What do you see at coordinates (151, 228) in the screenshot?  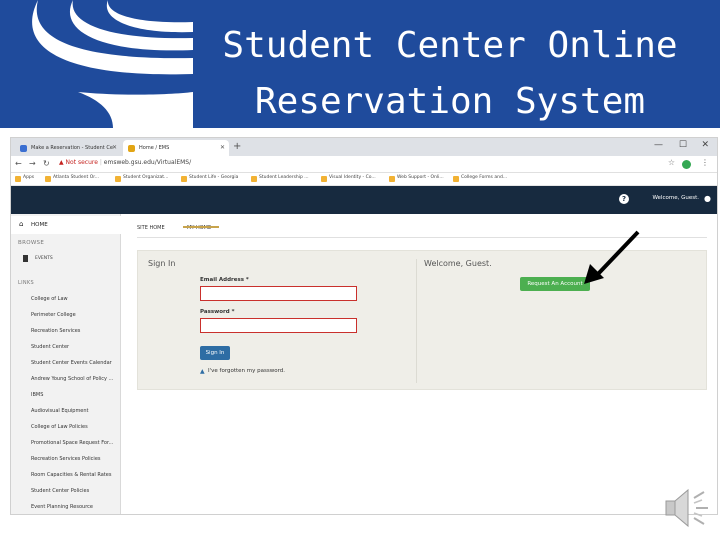 I see `tab-site-home: SITE HOME` at bounding box center [151, 228].